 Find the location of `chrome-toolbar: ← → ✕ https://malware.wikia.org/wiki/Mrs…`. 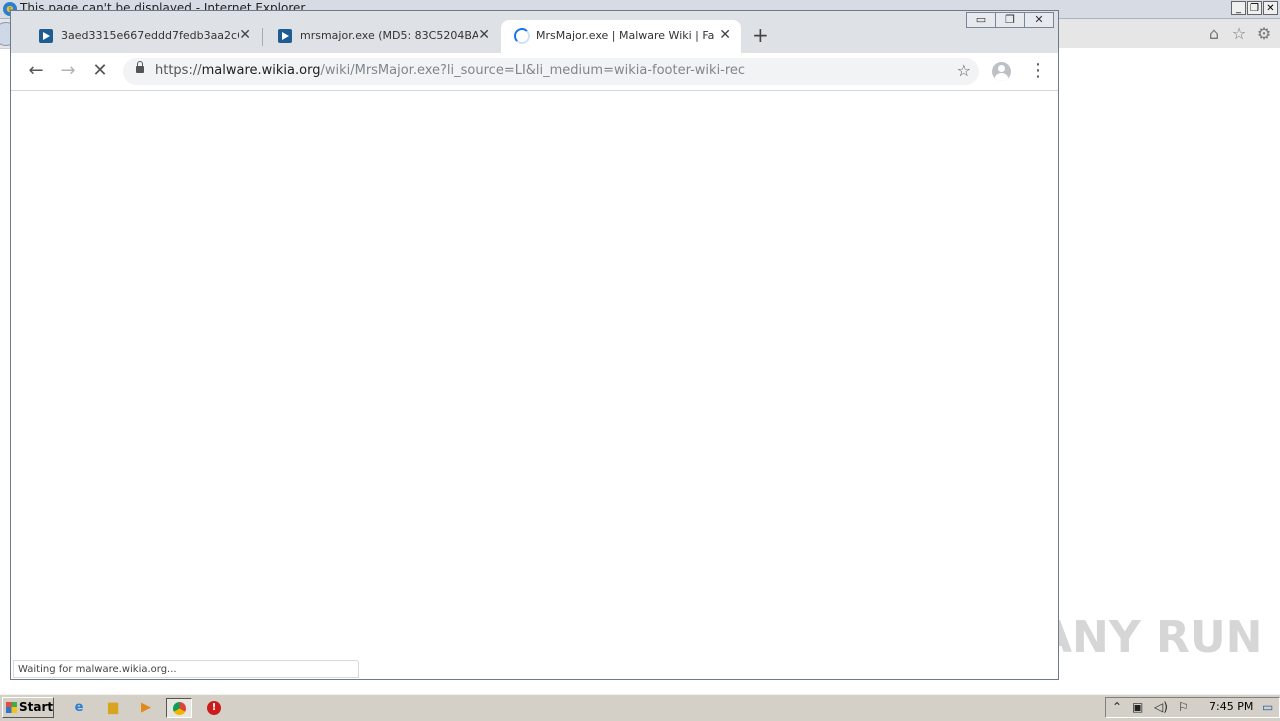

chrome-toolbar: ← → ✕ https://malware.wikia.org/wiki/Mrs… is located at coordinates (534, 72).